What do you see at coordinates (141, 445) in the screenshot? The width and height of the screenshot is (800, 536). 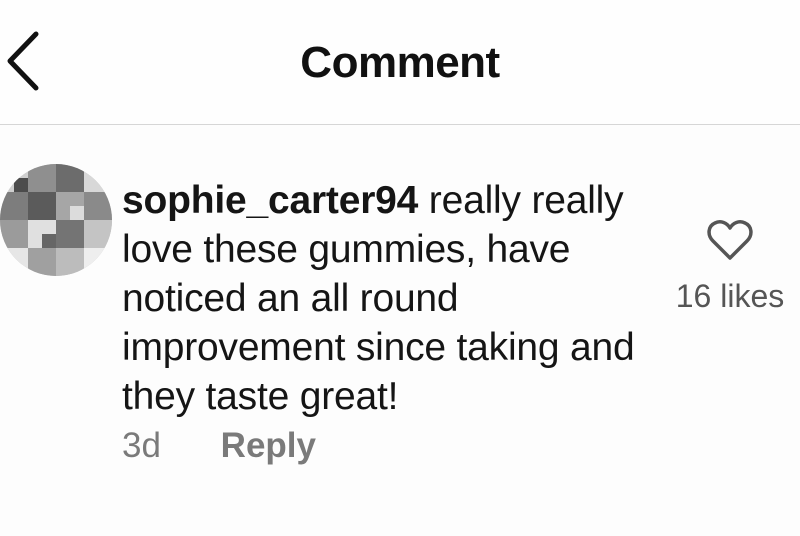 I see `comment-time: 3d` at bounding box center [141, 445].